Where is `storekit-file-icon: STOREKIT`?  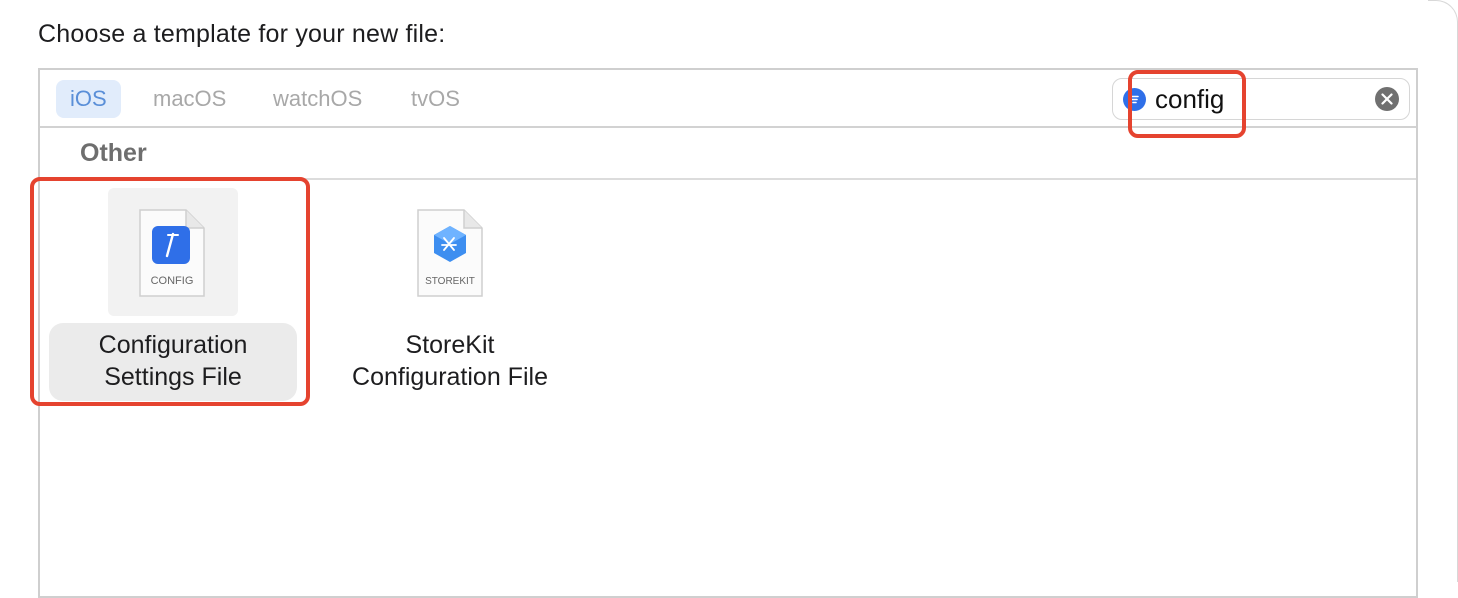 storekit-file-icon: STOREKIT is located at coordinates (450, 253).